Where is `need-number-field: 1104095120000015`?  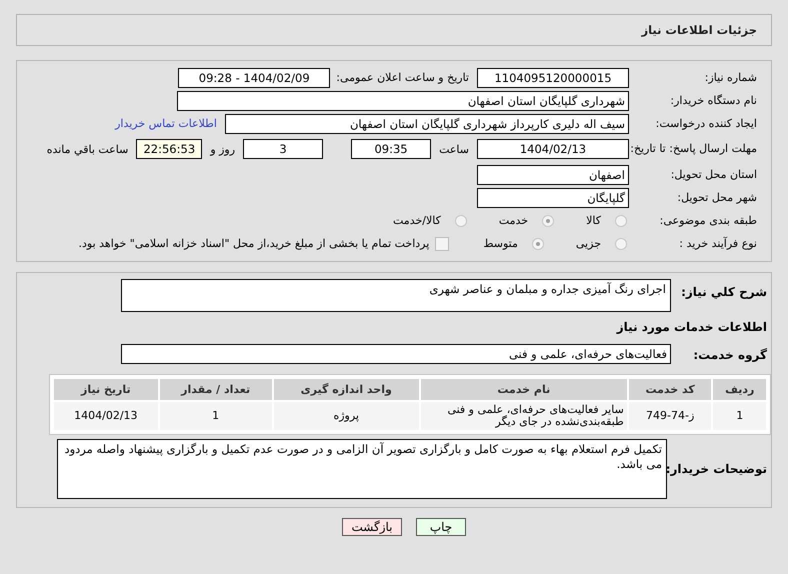 need-number-field: 1104095120000015 is located at coordinates (553, 78).